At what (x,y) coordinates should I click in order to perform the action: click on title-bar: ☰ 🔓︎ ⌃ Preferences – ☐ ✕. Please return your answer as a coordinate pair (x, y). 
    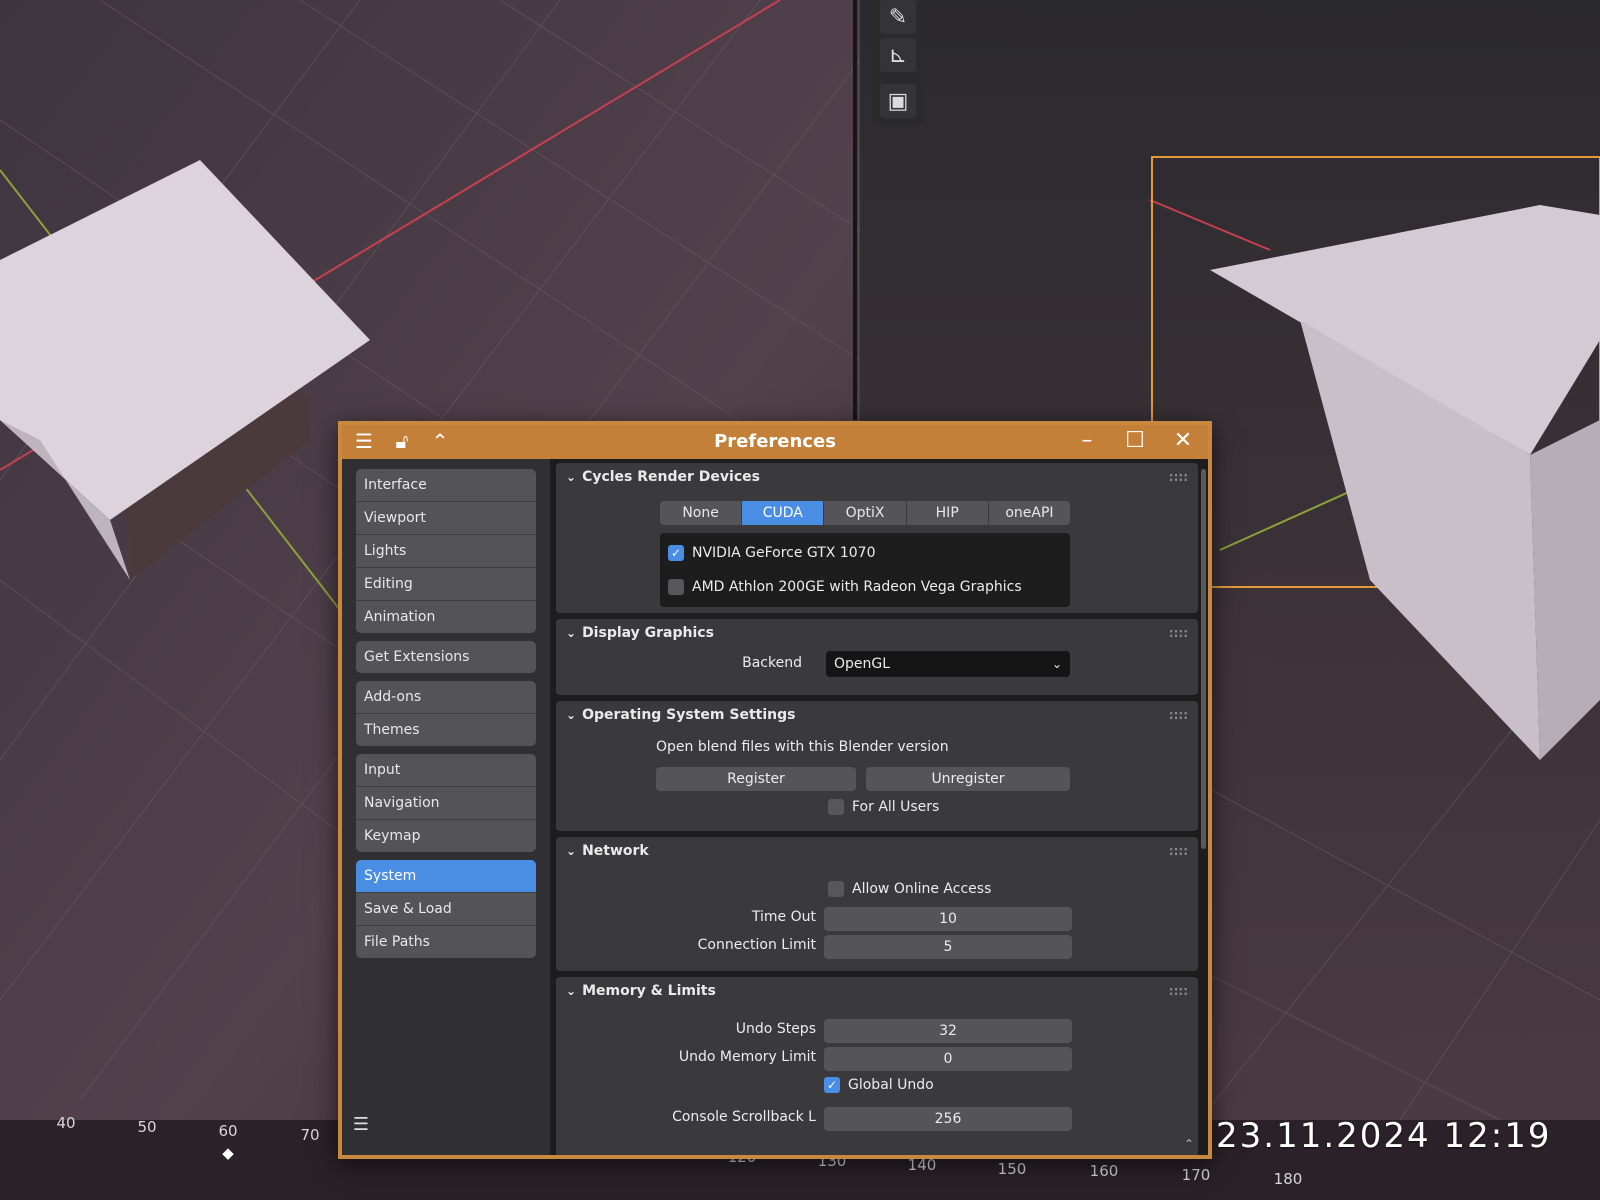
    Looking at the image, I should click on (775, 442).